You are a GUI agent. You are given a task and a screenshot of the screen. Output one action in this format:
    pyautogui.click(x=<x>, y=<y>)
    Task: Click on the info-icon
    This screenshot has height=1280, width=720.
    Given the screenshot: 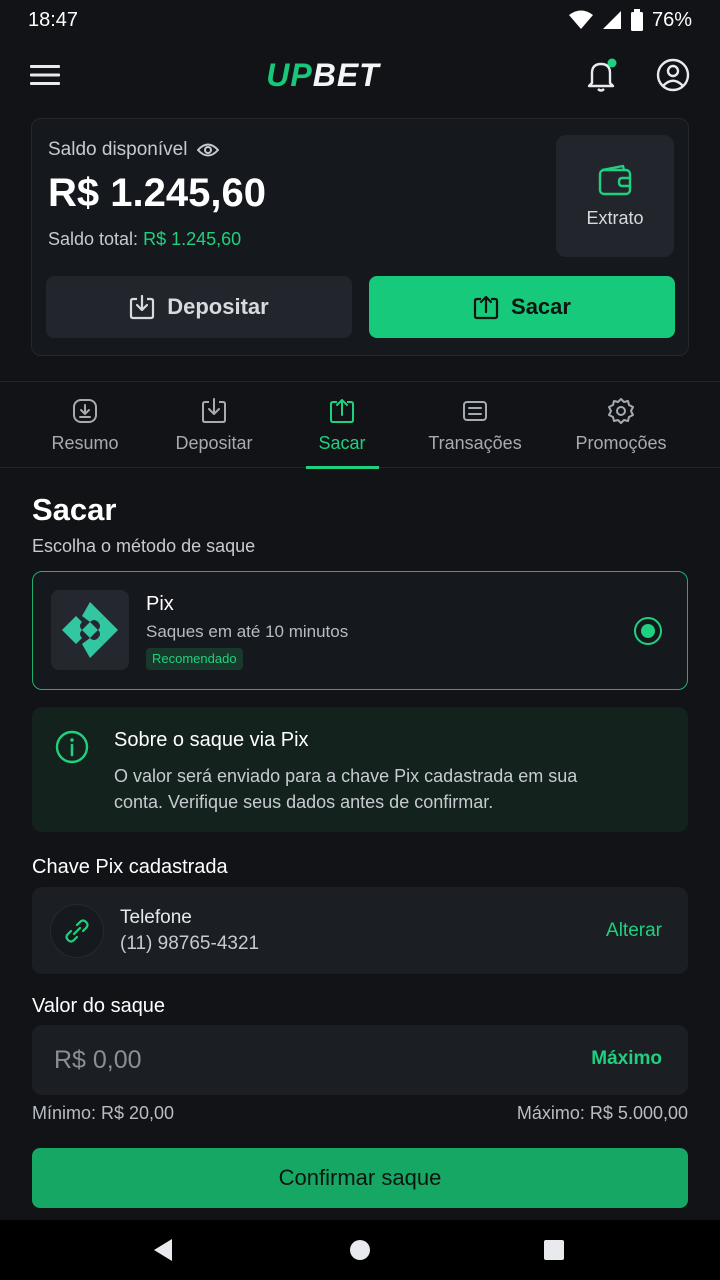 What is the action you would take?
    pyautogui.click(x=72, y=747)
    